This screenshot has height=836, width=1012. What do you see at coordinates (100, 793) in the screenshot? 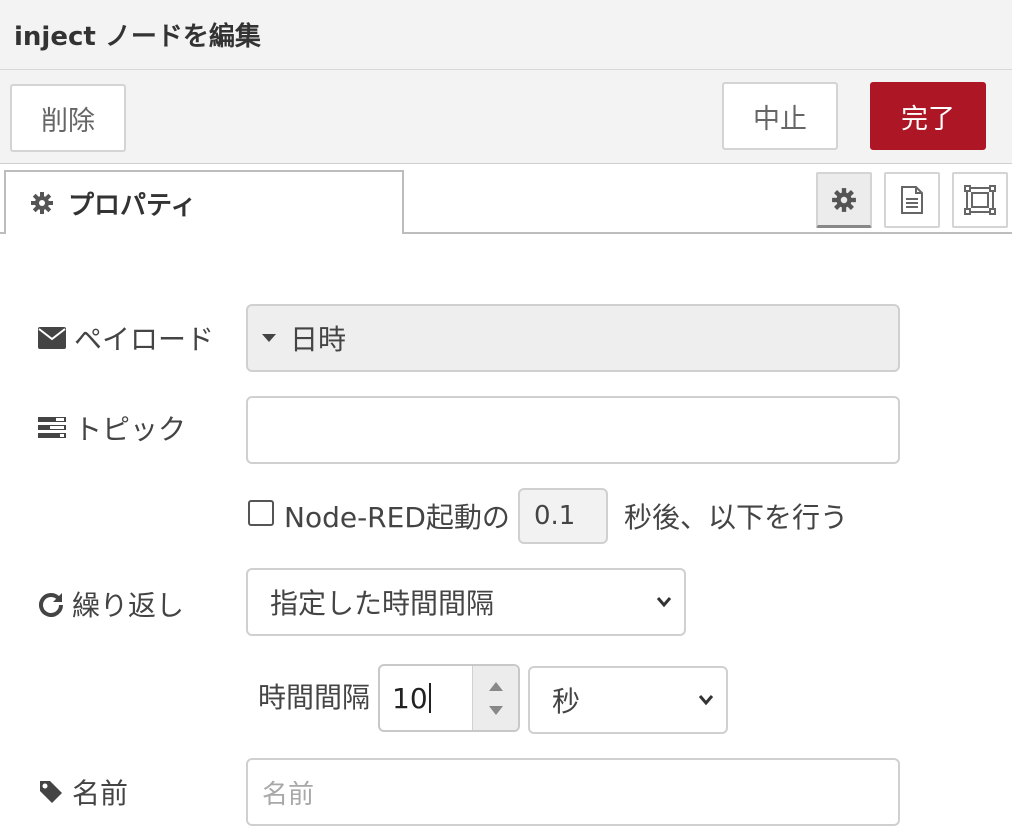
I see `name-label-text: 名前` at bounding box center [100, 793].